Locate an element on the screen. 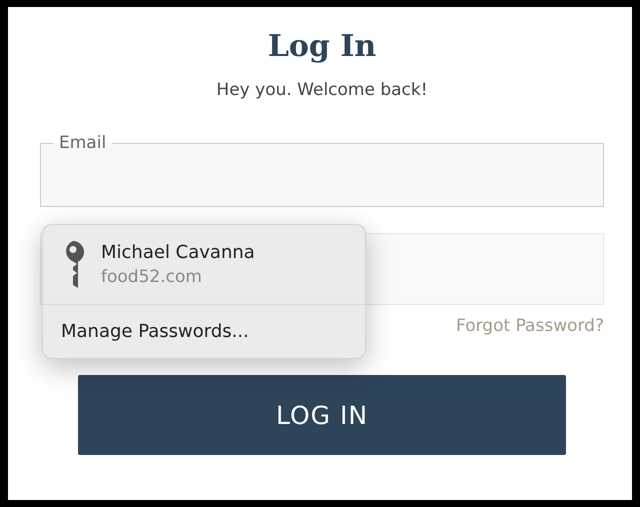  welcome-text: Hey you. Welcome back! is located at coordinates (322, 90).